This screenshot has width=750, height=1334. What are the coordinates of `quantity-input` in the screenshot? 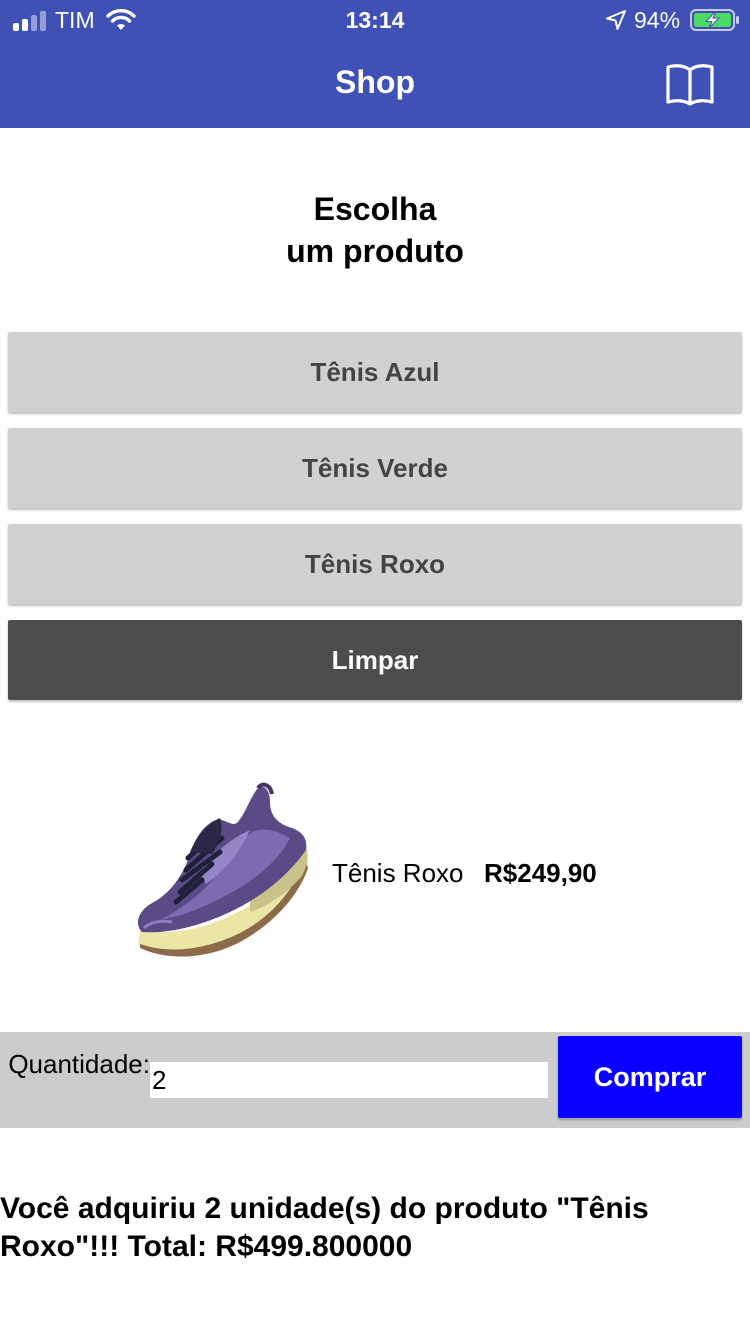 It's located at (349, 1080).